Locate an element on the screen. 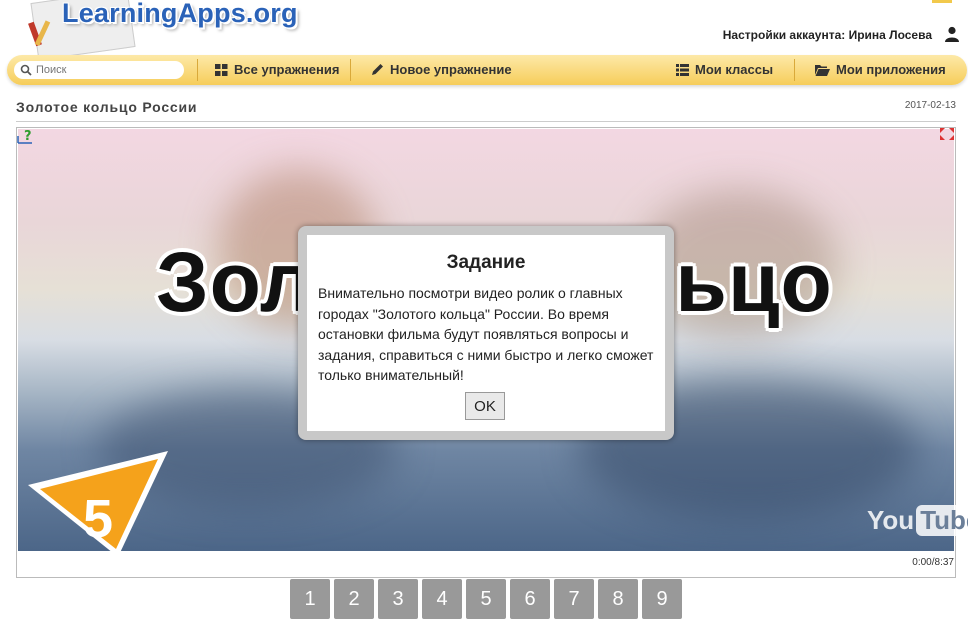 This screenshot has width=968, height=628. video-time: 0:00/8:37 is located at coordinates (933, 562).